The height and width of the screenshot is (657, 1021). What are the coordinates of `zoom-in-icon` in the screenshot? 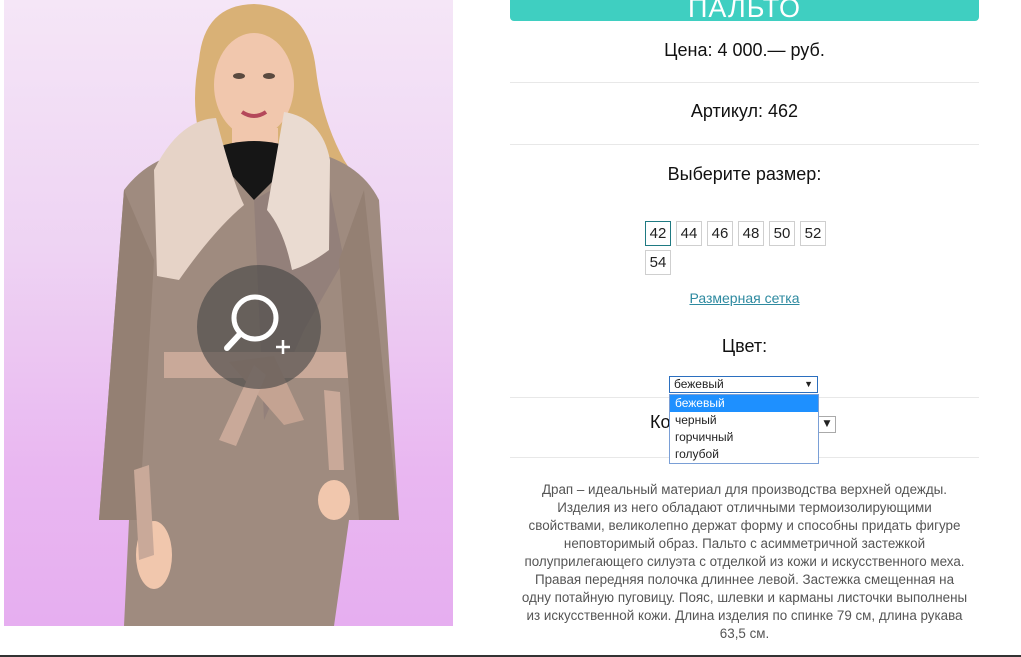 It's located at (257, 324).